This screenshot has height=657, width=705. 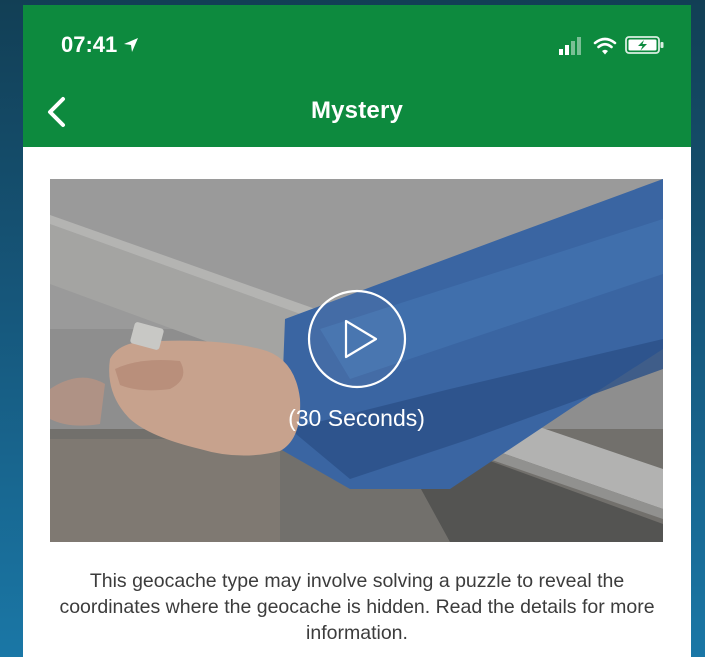 What do you see at coordinates (357, 339) in the screenshot?
I see `play-circle-icon` at bounding box center [357, 339].